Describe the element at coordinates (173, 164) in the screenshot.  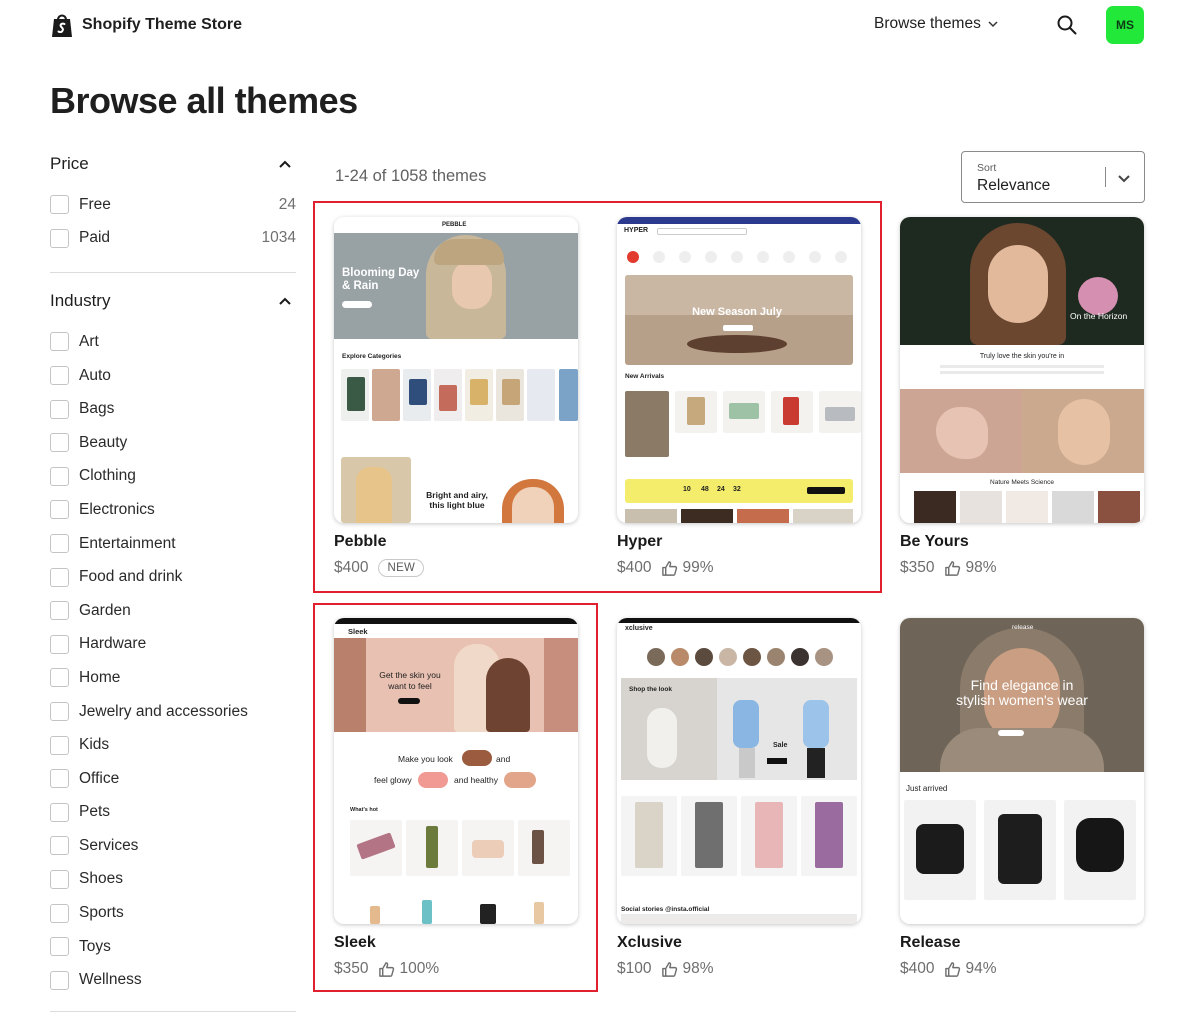
I see `price-filter-toggle: Price` at that location.